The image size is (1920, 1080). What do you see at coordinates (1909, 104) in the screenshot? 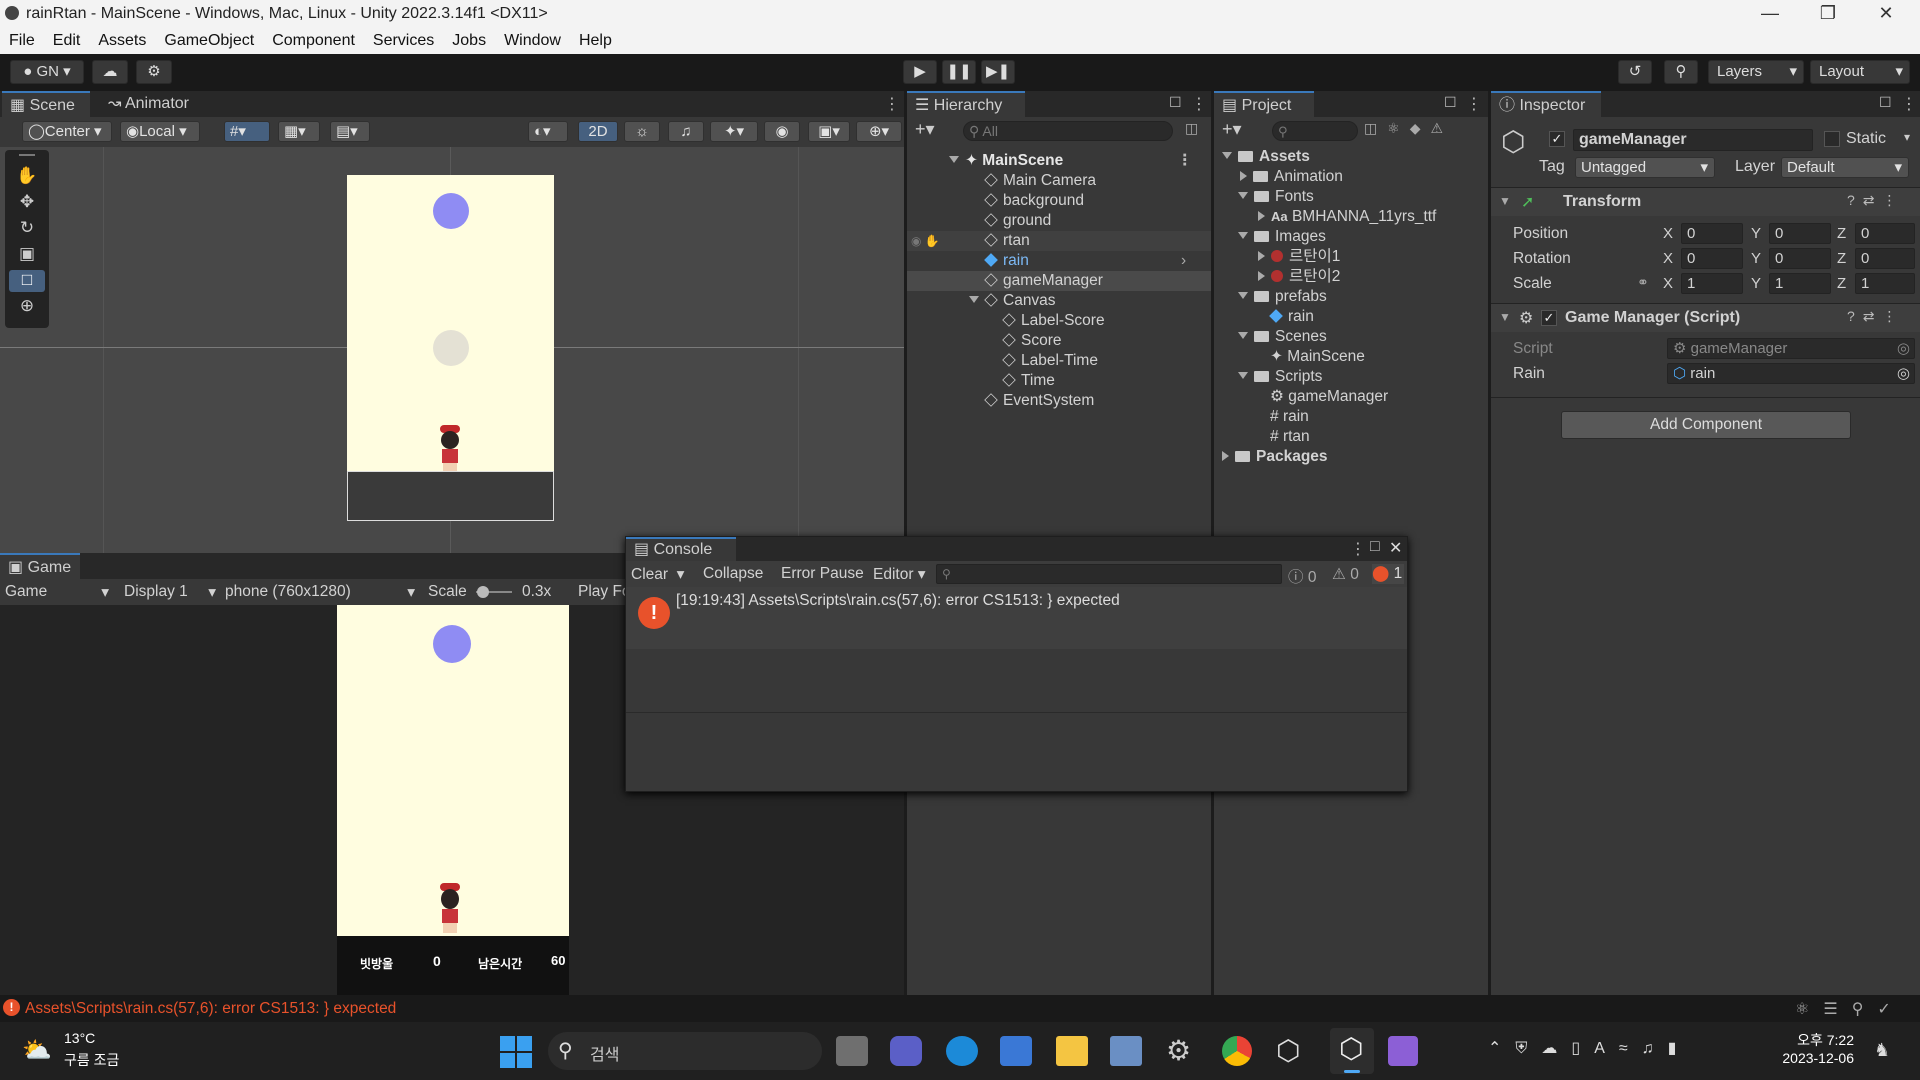
I see `inspector-more-icon: ⋮` at bounding box center [1909, 104].